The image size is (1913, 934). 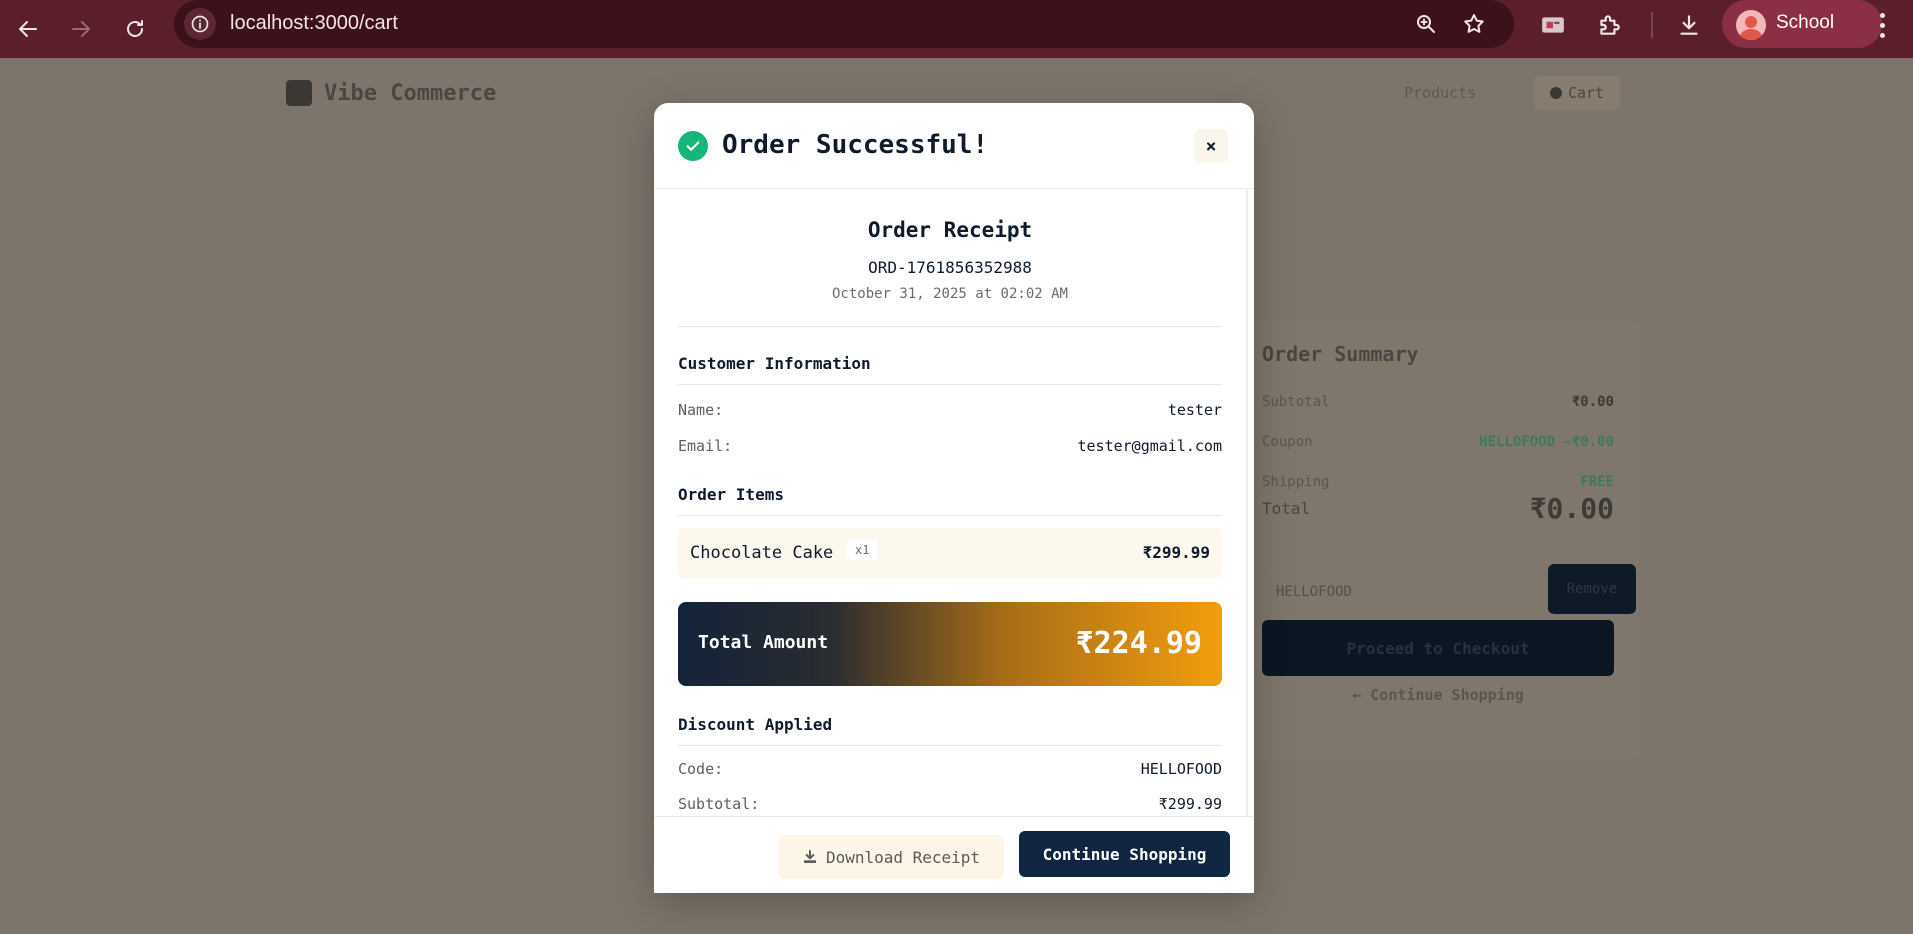 What do you see at coordinates (1176, 552) in the screenshot?
I see `item-price: ₹299.99` at bounding box center [1176, 552].